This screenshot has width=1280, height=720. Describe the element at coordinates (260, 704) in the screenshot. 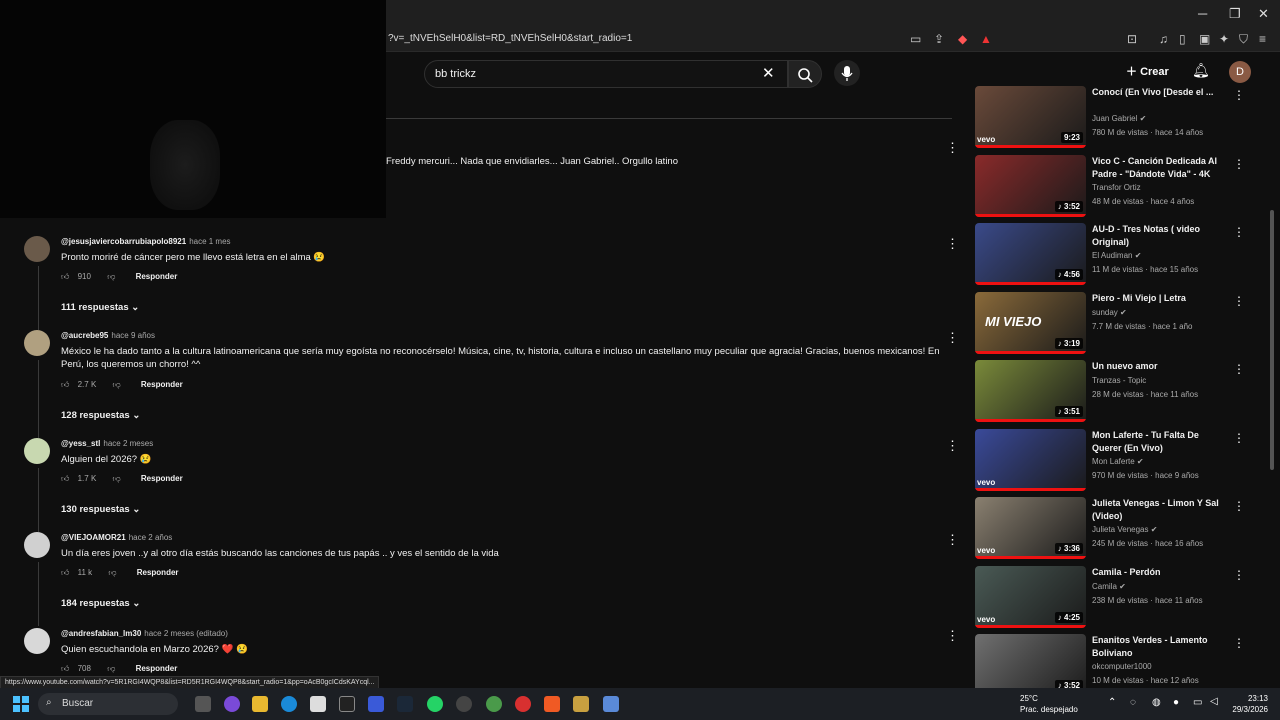

I see `file-explorer-icon` at that location.